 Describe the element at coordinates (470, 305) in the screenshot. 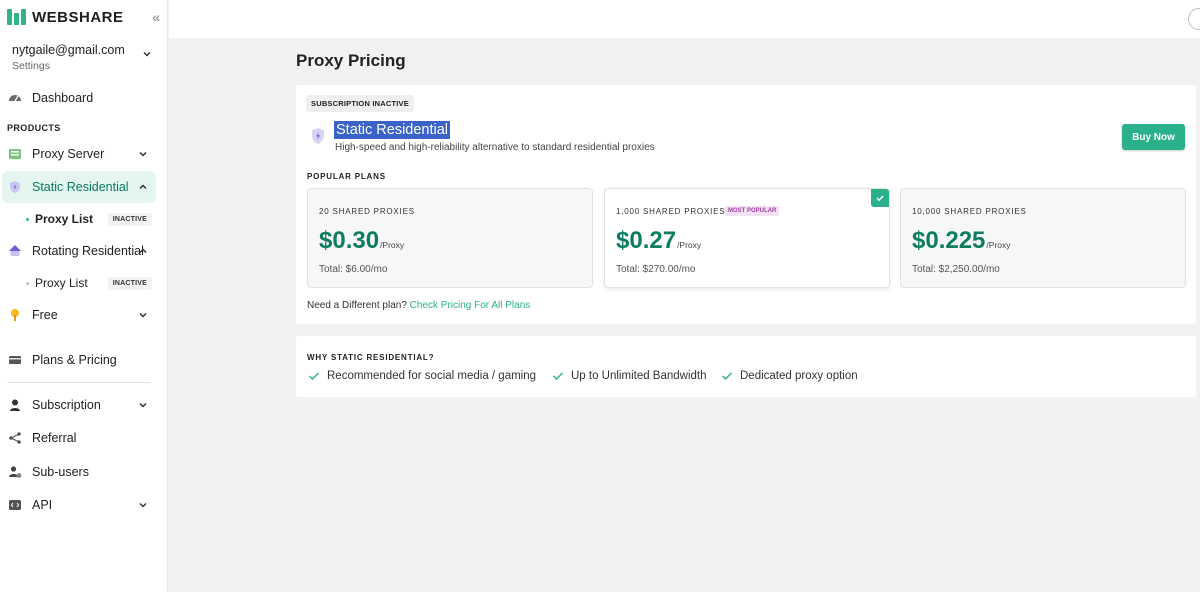

I see `check-pricing-link: Check Pricing For All Plans` at that location.